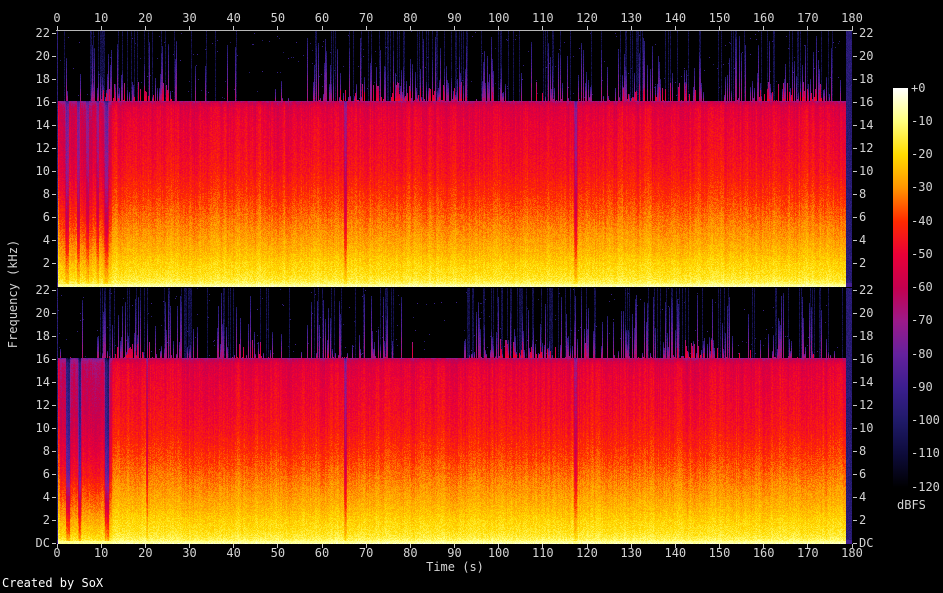 The image size is (943, 593). Describe the element at coordinates (42, 290) in the screenshot. I see `freq-tick-label-left: 22` at that location.